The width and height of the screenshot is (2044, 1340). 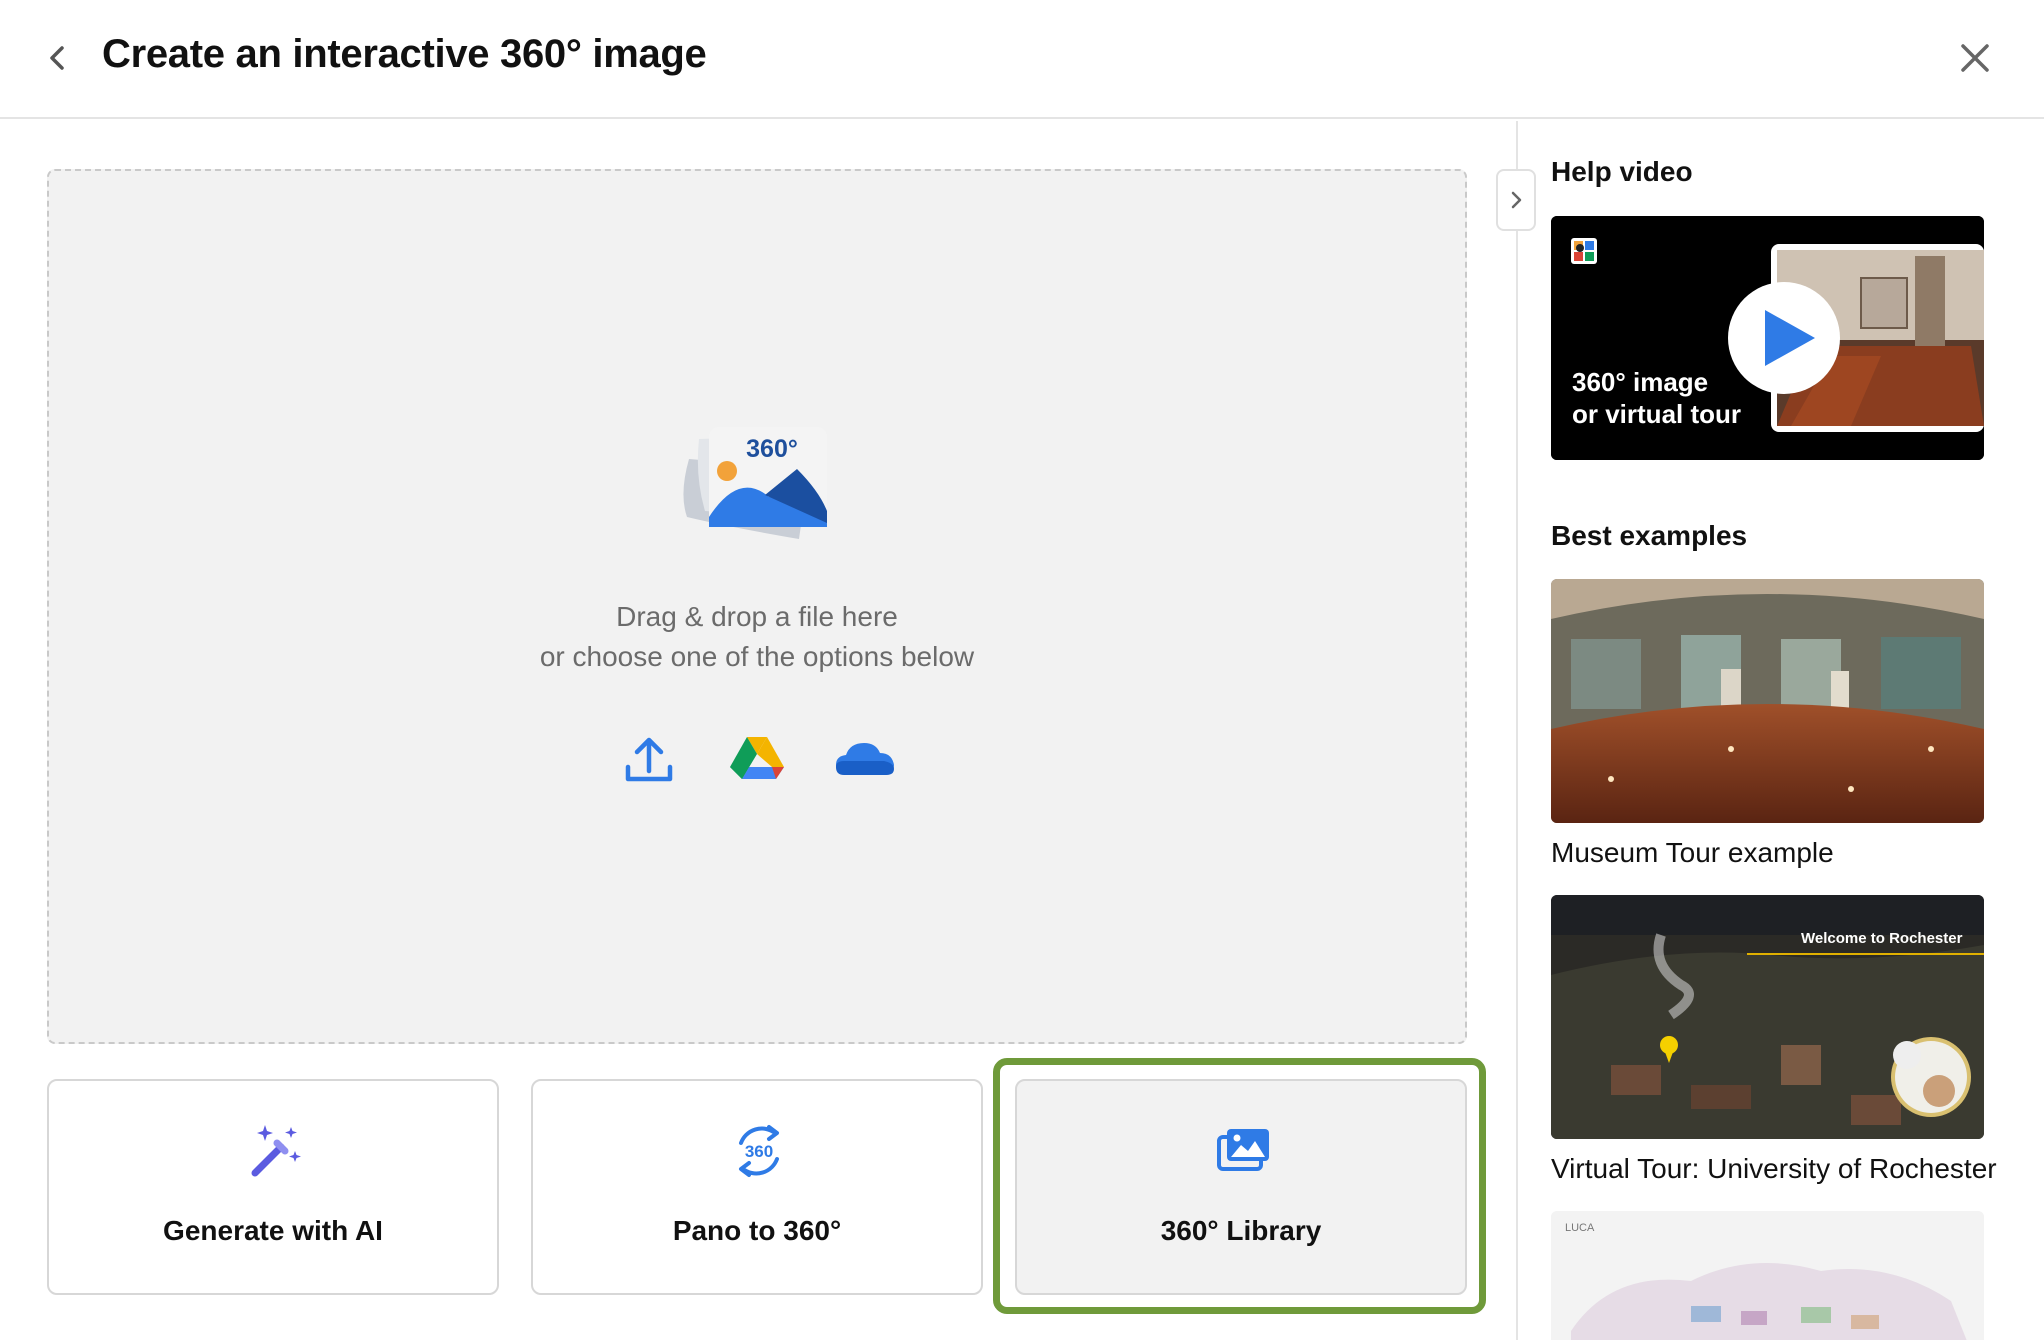 I want to click on luca-overlay-title: LUCA, so click(x=1580, y=1228).